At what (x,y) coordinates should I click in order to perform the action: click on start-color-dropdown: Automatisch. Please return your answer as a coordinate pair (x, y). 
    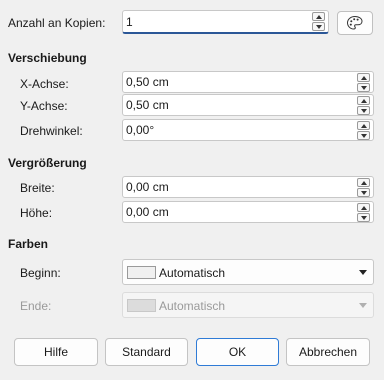
    Looking at the image, I should click on (248, 272).